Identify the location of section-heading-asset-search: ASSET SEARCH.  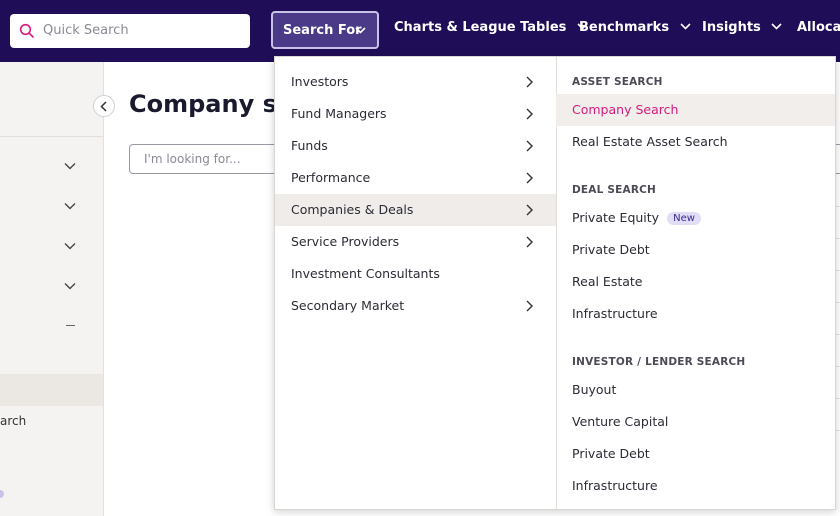
(617, 82).